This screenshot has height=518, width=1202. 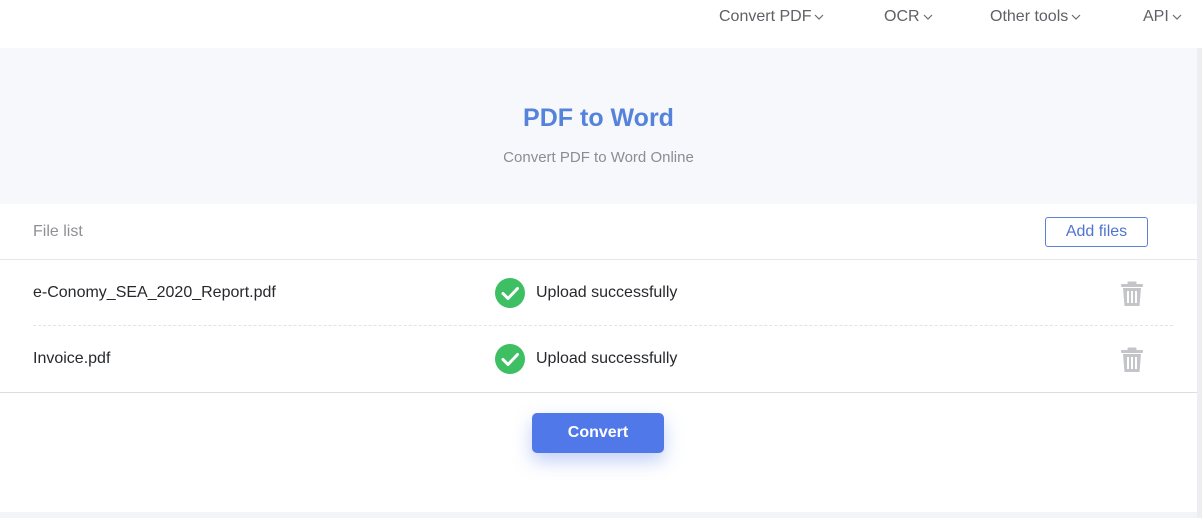 What do you see at coordinates (601, 24) in the screenshot?
I see `top-nav: Convert PDF OCR Other tools API` at bounding box center [601, 24].